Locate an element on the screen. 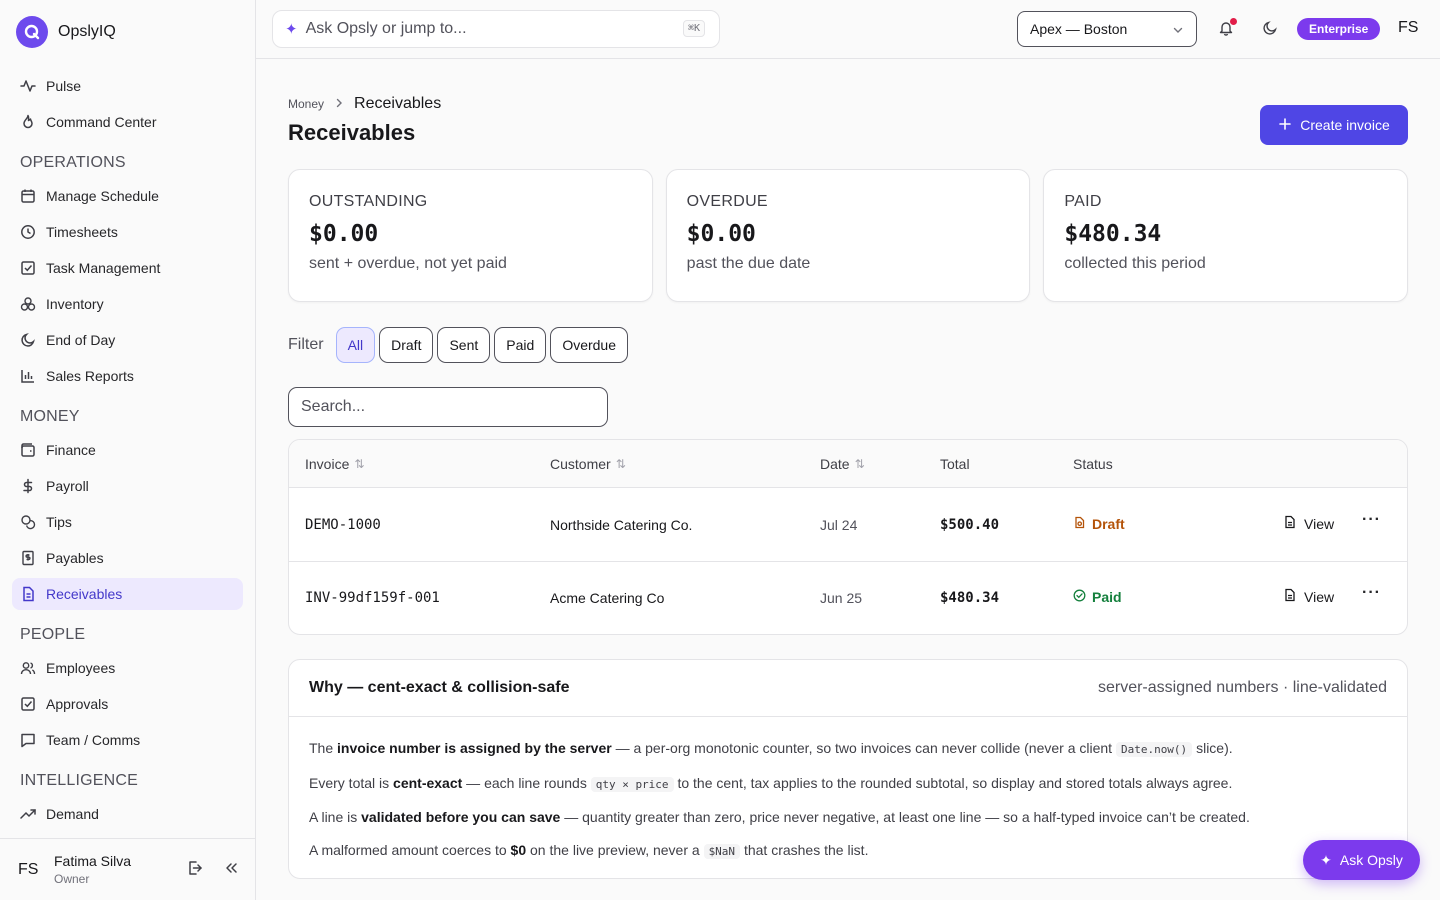 This screenshot has height=900, width=1440. column-label: Status is located at coordinates (1093, 464).